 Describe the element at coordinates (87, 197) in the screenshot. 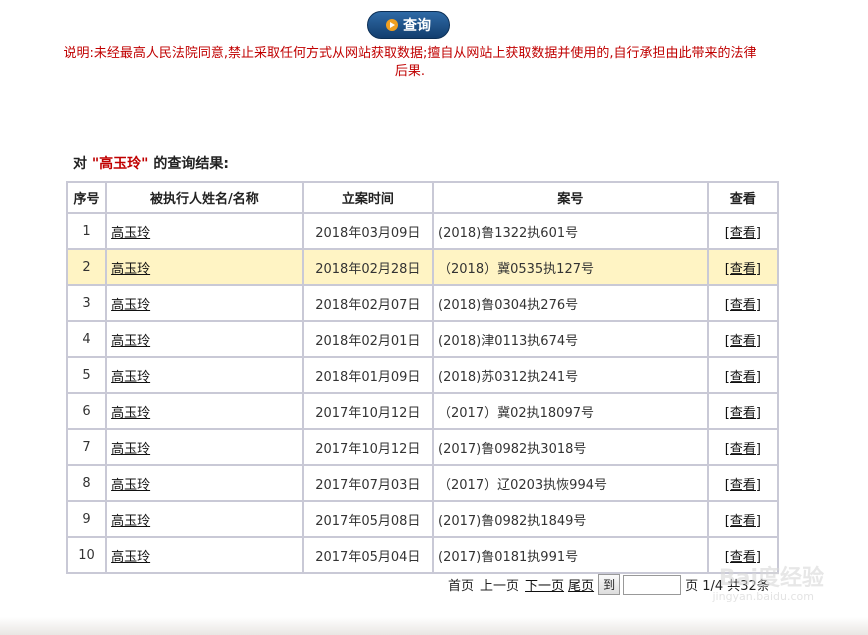

I see `header-index: 序号` at that location.